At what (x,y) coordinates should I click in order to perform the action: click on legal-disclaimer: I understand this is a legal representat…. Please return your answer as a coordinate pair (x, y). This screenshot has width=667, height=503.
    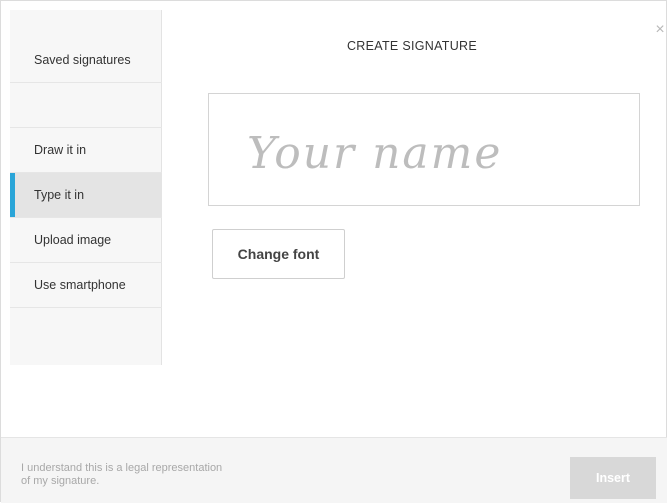
    Looking at the image, I should click on (161, 475).